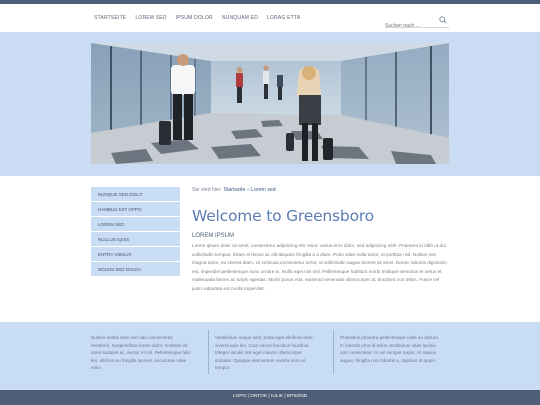 The height and width of the screenshot is (405, 540). Describe the element at coordinates (110, 18) in the screenshot. I see `nav-item-startseite: Startseite` at that location.